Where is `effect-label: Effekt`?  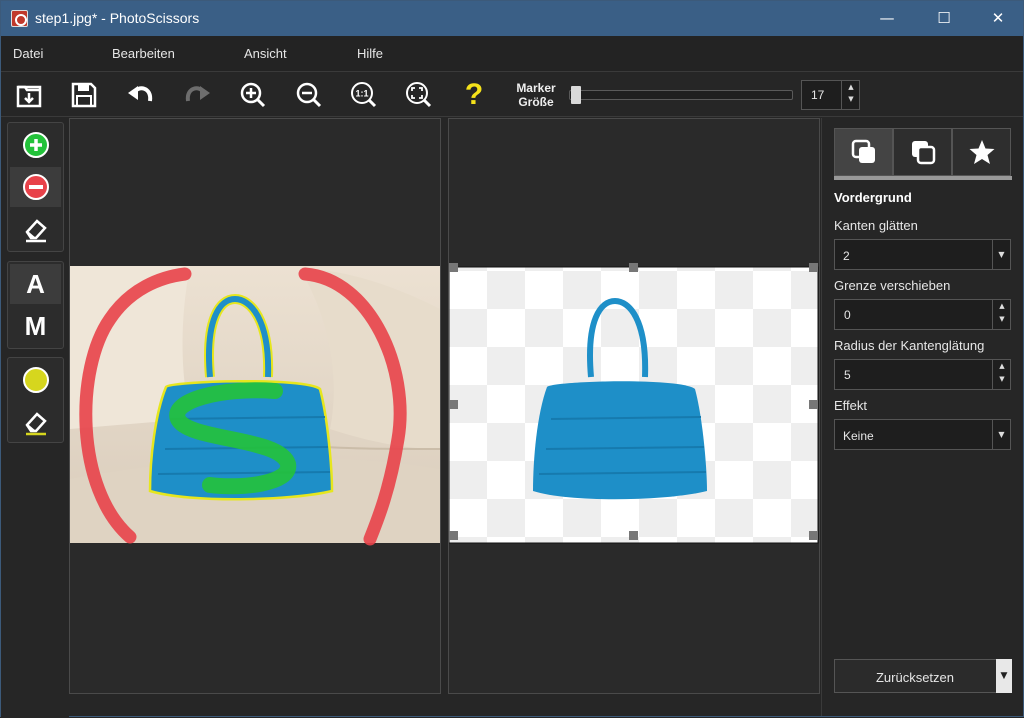
effect-label: Effekt is located at coordinates (851, 405).